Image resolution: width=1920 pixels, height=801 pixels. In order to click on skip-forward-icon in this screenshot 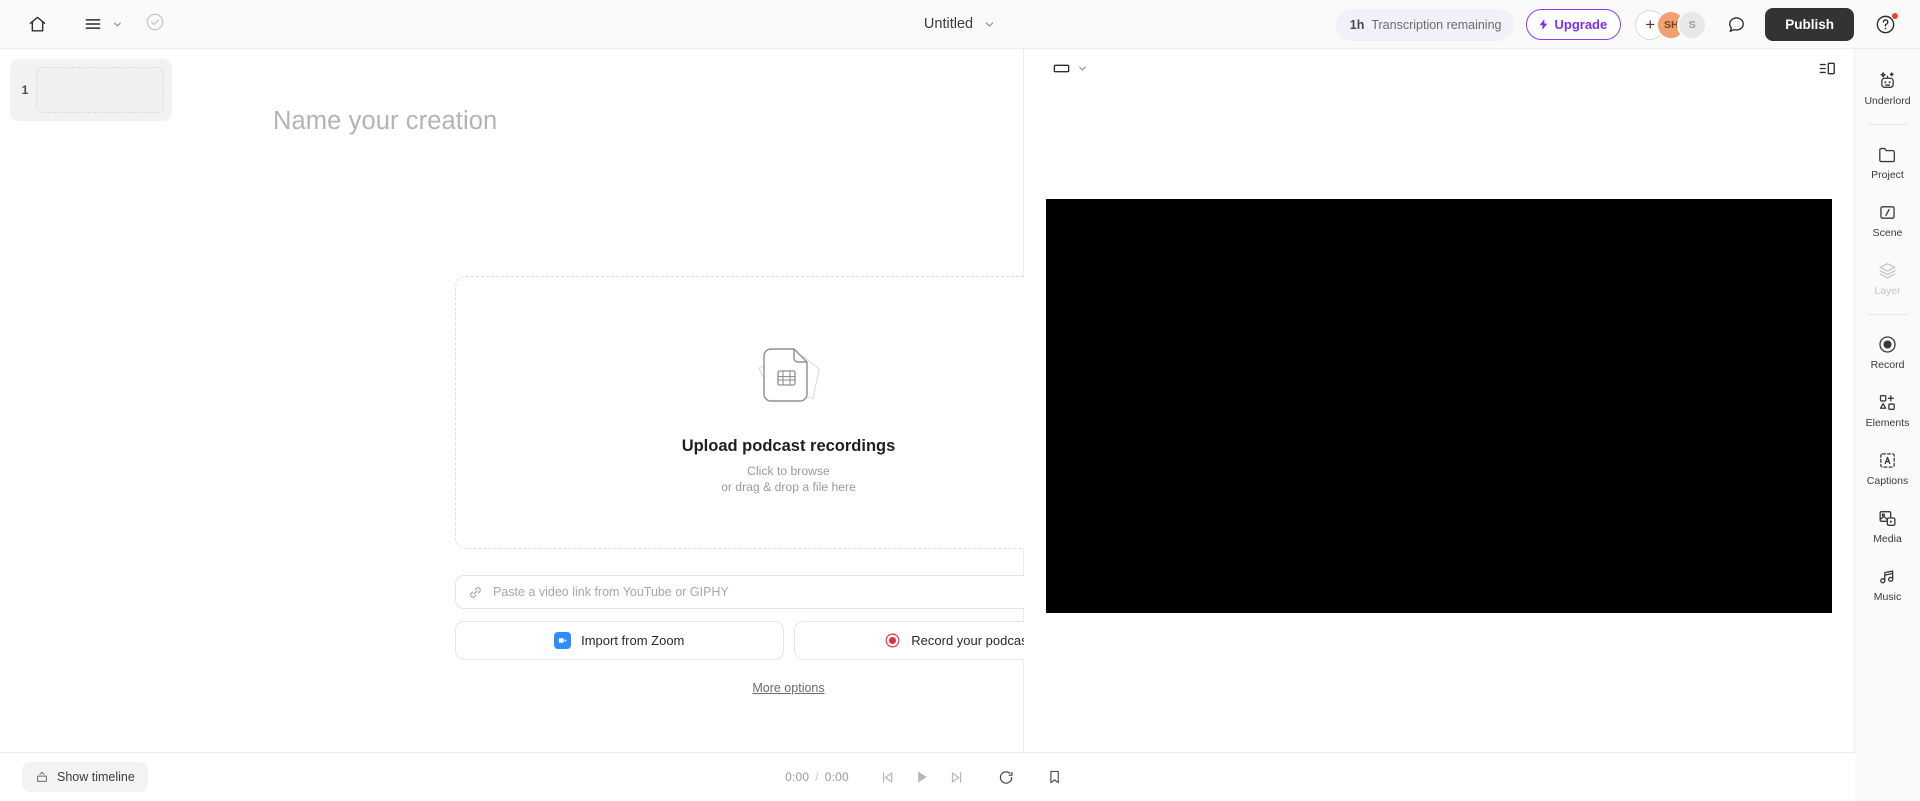, I will do `click(957, 777)`.